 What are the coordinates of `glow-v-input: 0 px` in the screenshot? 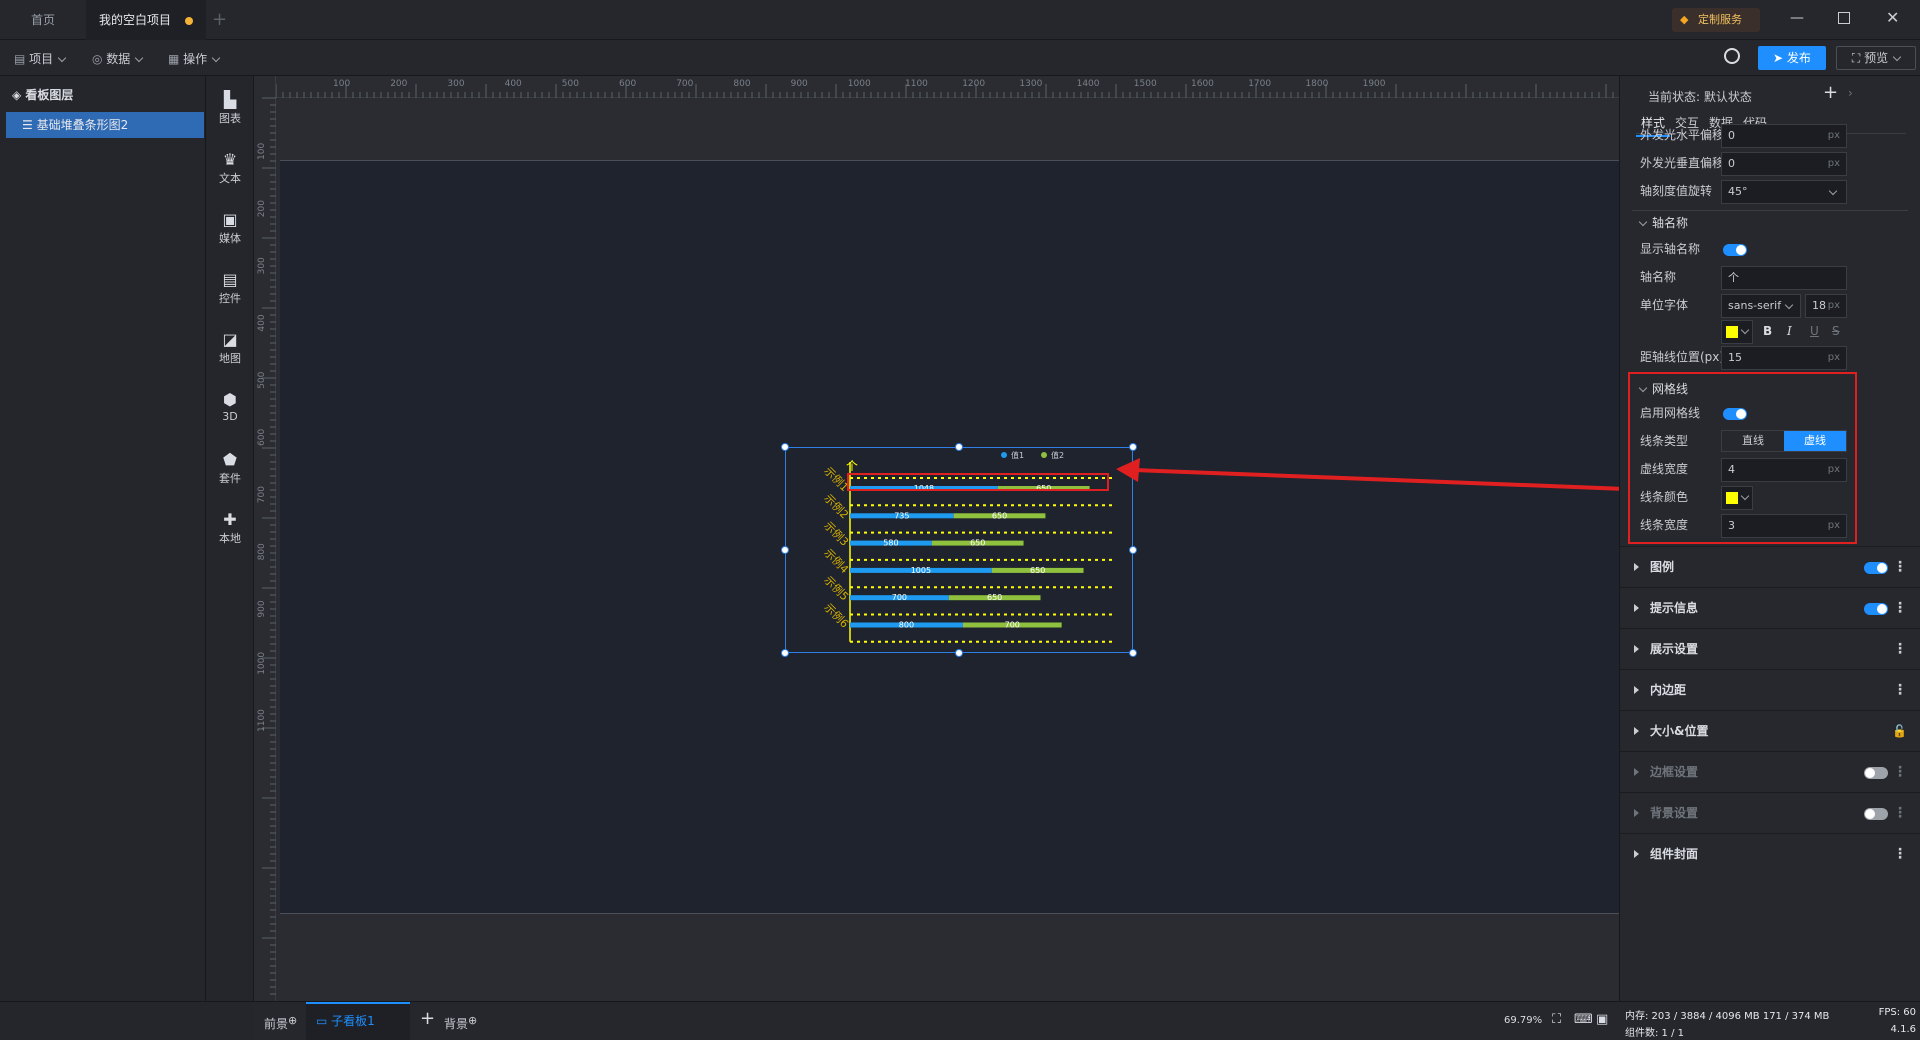 It's located at (1784, 164).